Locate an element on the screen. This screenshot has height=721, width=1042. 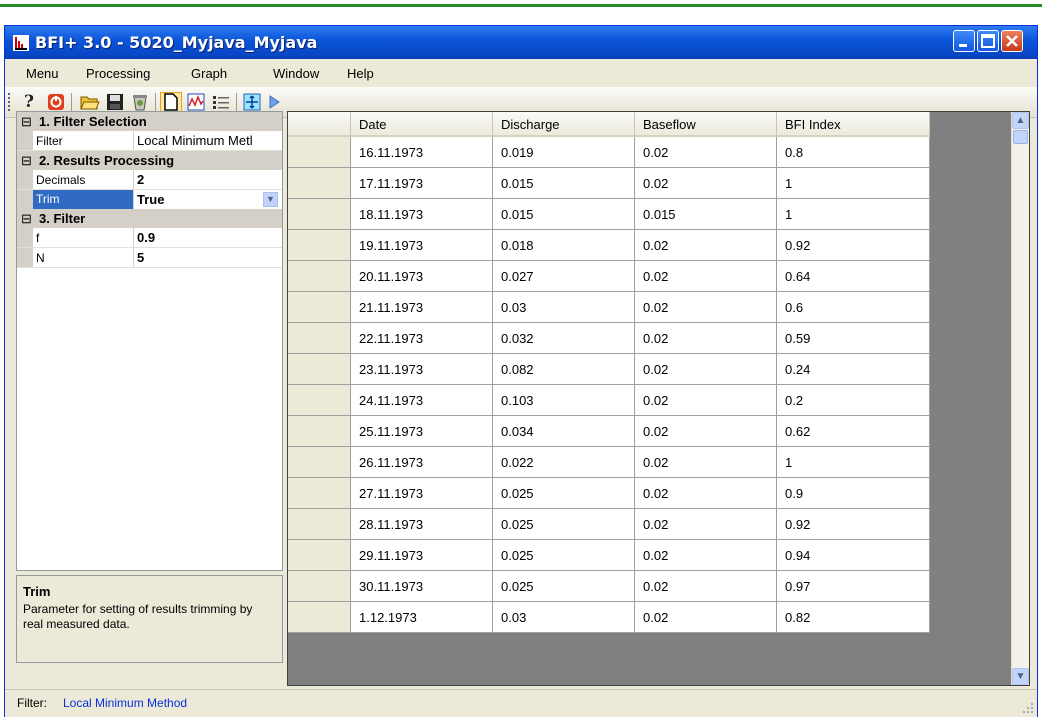
property-value: 5 is located at coordinates (209, 258).